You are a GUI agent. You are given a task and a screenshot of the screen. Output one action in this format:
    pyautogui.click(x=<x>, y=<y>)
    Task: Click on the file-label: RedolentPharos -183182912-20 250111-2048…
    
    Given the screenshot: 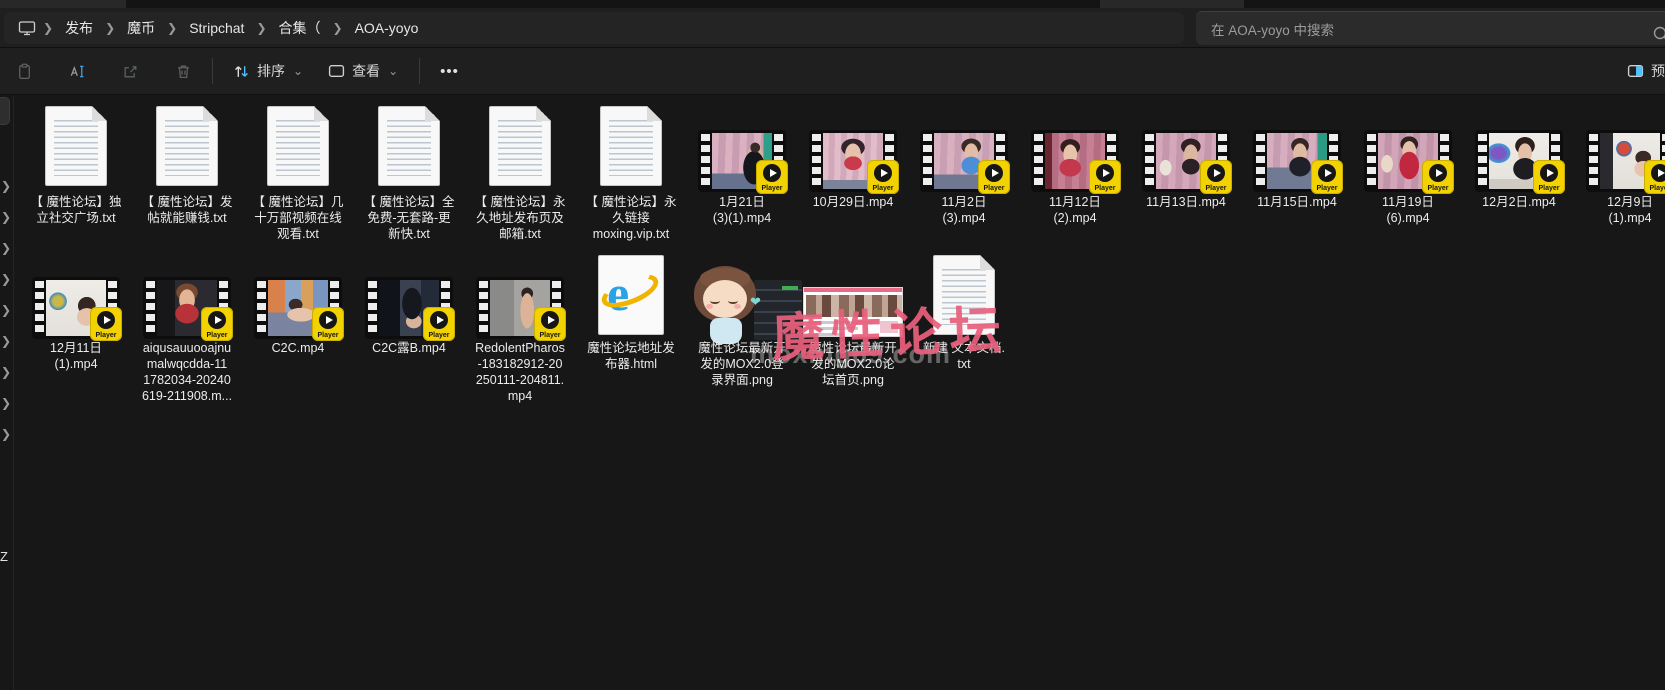 What is the action you would take?
    pyautogui.click(x=520, y=372)
    